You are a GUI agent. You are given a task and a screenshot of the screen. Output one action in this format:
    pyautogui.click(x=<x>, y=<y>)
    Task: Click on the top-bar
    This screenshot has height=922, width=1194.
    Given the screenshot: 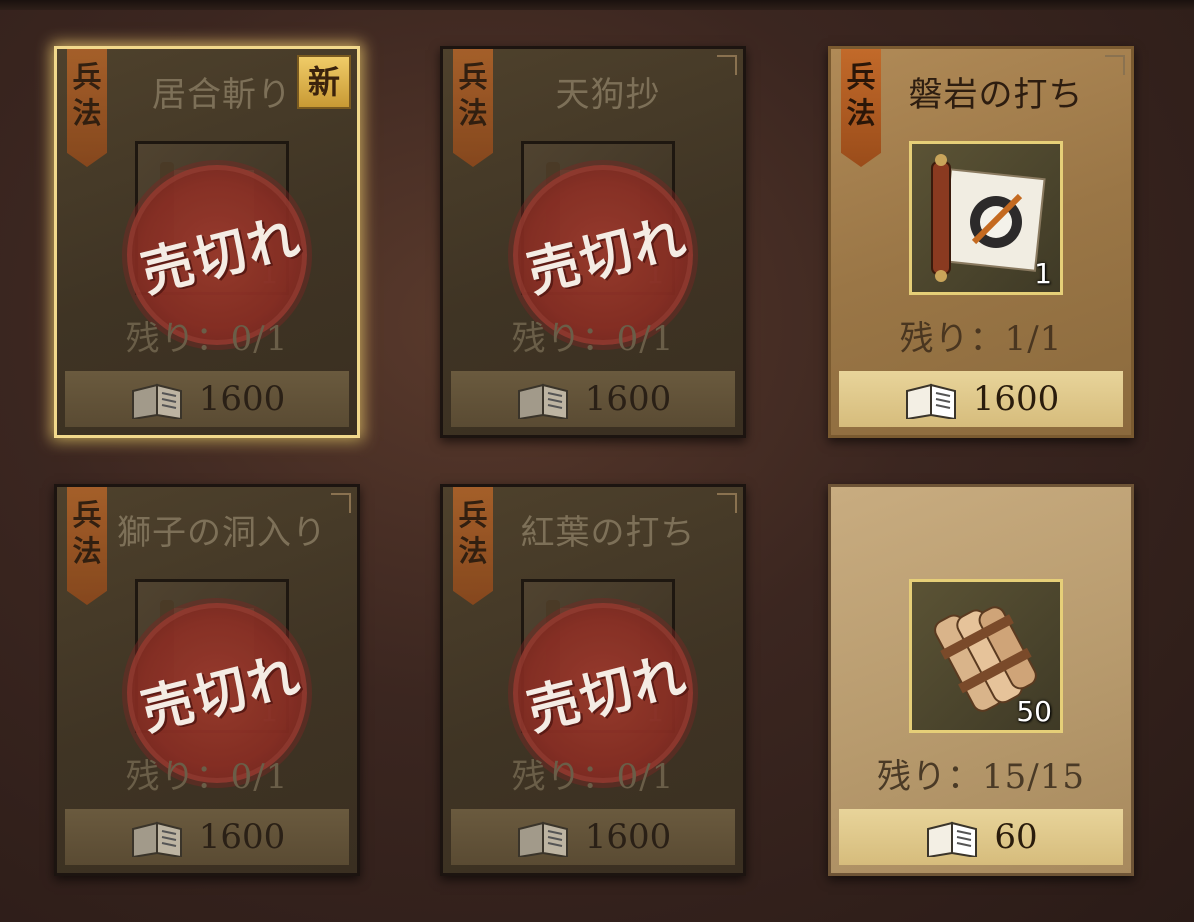 What is the action you would take?
    pyautogui.click(x=597, y=5)
    